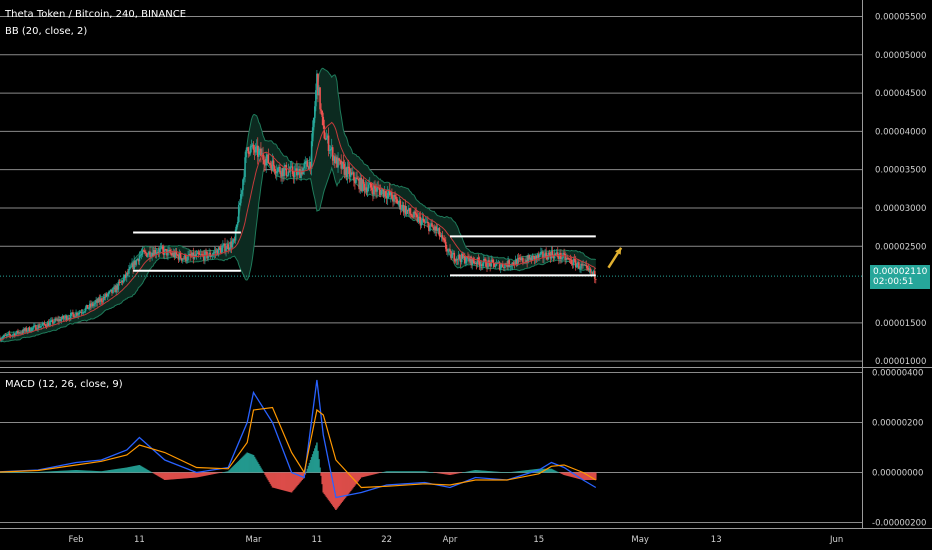  I want to click on x-tick-label: May, so click(640, 540).